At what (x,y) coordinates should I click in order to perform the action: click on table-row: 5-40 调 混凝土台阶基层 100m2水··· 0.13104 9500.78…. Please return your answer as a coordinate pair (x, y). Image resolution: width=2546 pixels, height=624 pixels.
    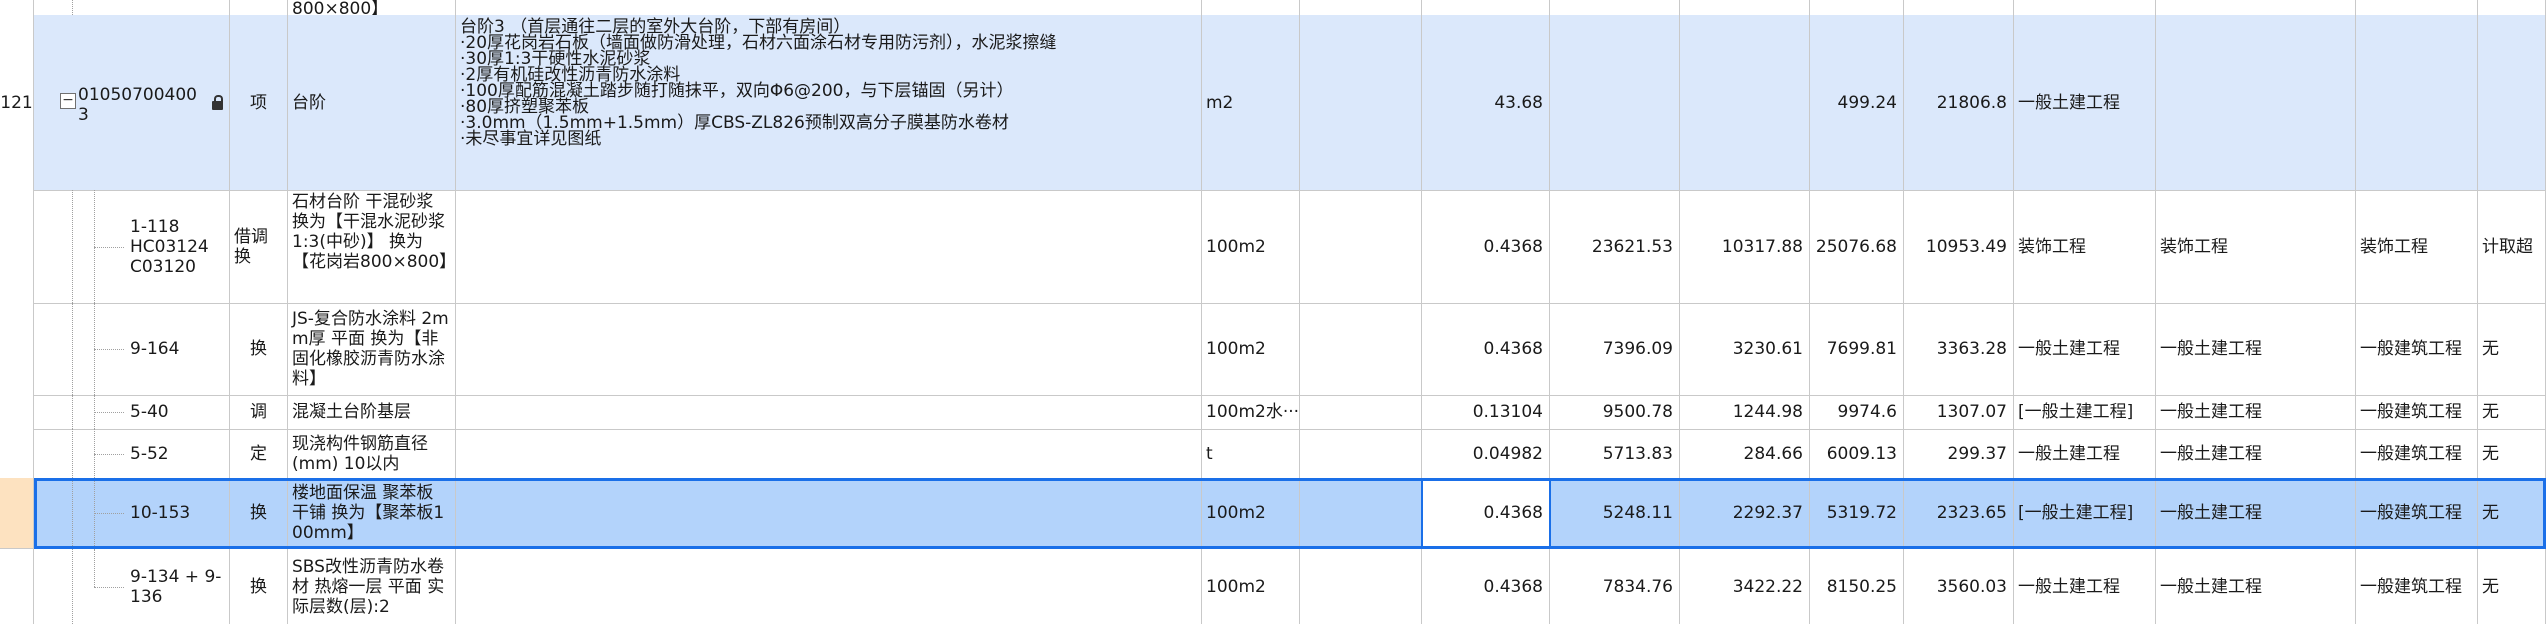
    Looking at the image, I should click on (1273, 412).